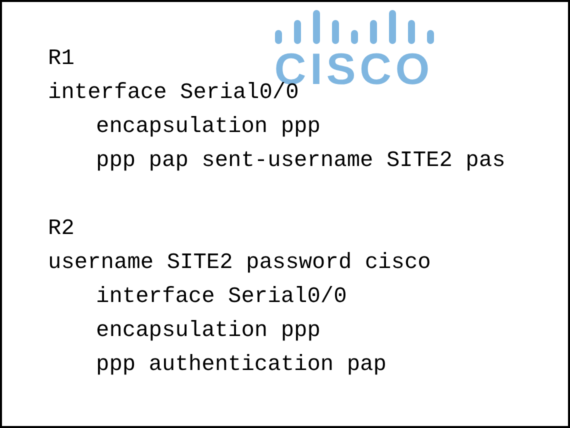  What do you see at coordinates (61, 229) in the screenshot?
I see `router-label: R2` at bounding box center [61, 229].